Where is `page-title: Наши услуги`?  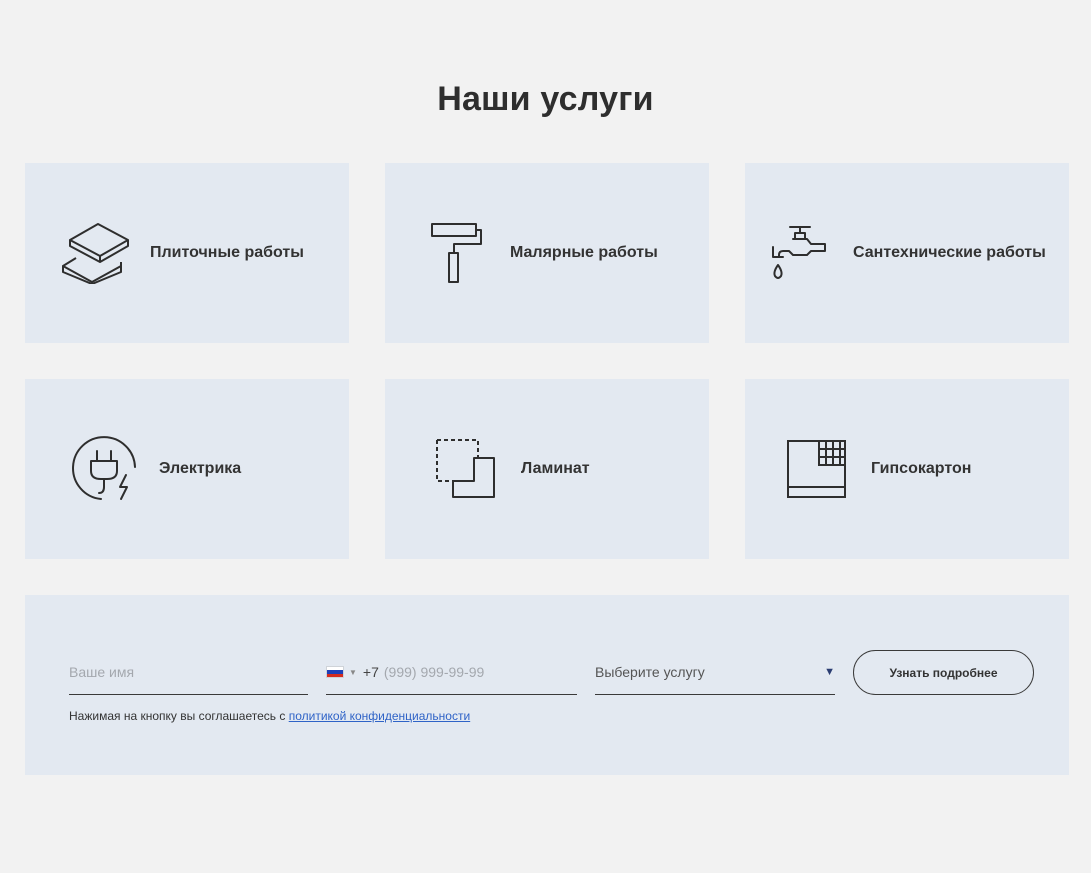
page-title: Наши услуги is located at coordinates (545, 99).